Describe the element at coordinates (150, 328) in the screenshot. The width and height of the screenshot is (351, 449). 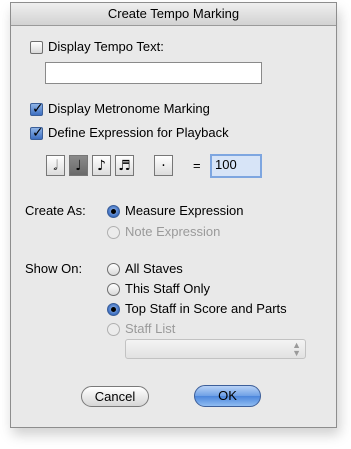
I see `staff-list-label: Staff List` at that location.